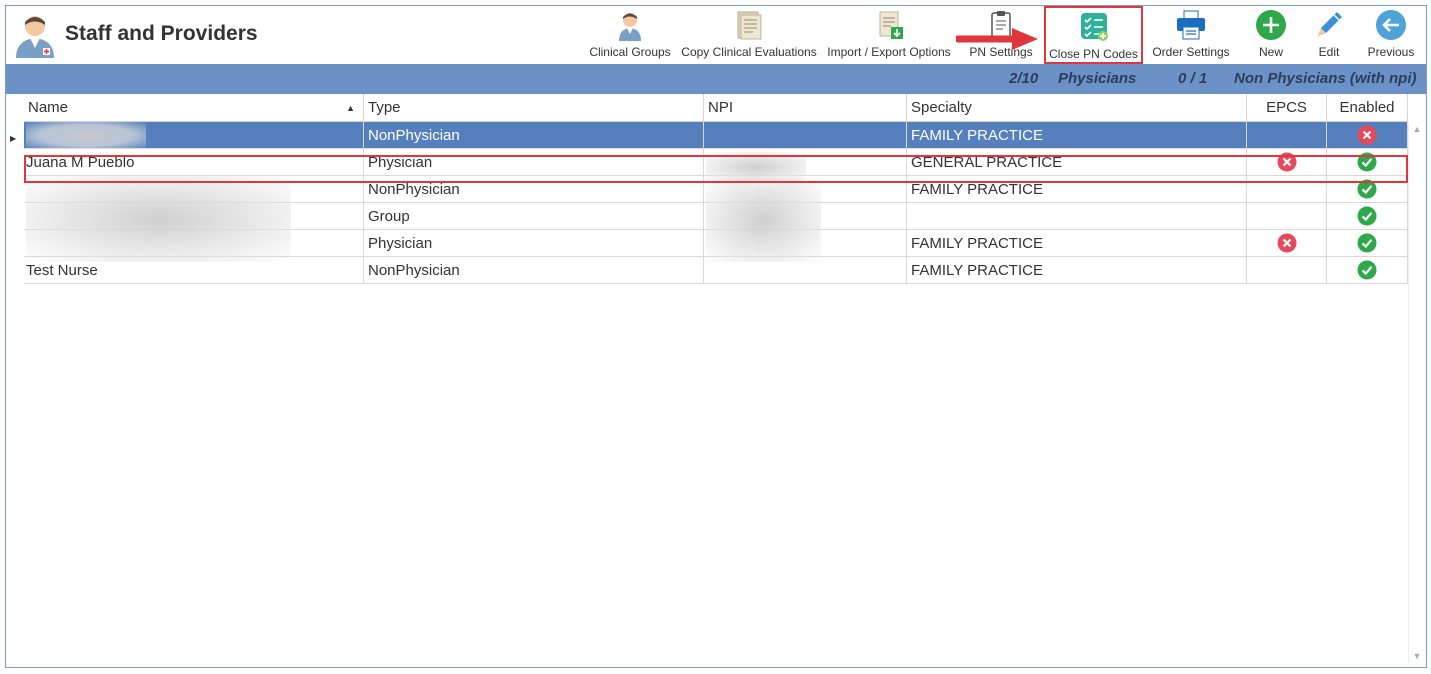 The image size is (1431, 674). Describe the element at coordinates (1077, 162) in the screenshot. I see `cell-specialty: GENERAL PRACTICE` at that location.